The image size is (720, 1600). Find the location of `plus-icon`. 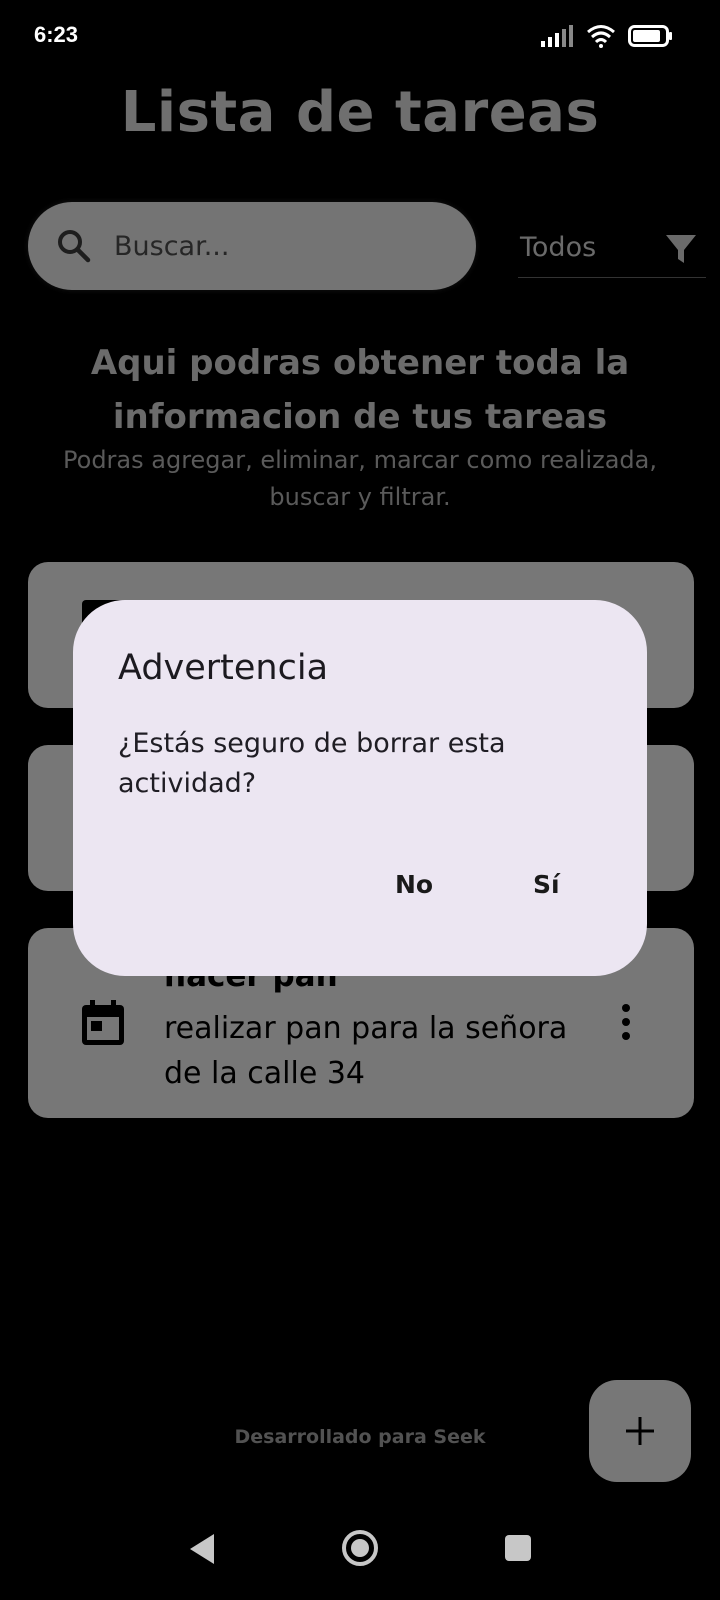

plus-icon is located at coordinates (640, 1431).